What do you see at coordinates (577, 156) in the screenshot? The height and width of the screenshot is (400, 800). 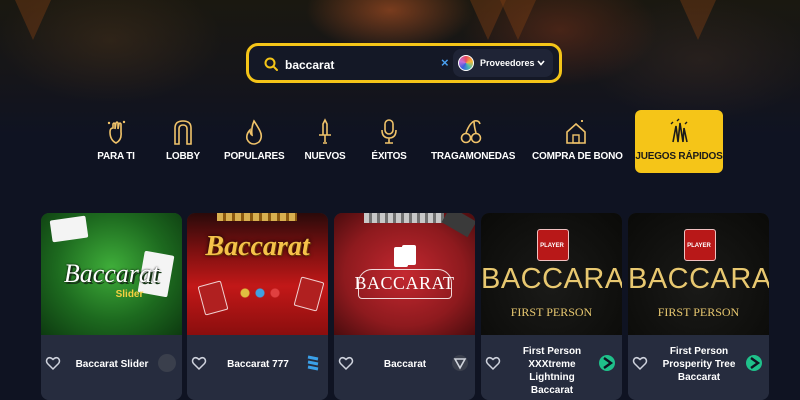 I see `category-label: COMPRA DE BONO` at bounding box center [577, 156].